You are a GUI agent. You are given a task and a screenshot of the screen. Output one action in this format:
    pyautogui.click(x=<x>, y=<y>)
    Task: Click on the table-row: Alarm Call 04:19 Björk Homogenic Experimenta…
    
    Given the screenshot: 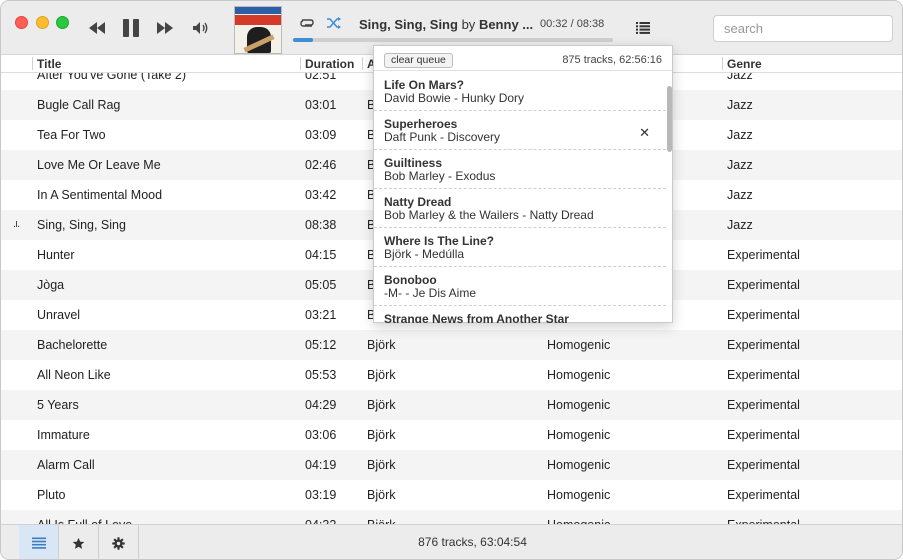 What is the action you would take?
    pyautogui.click(x=451, y=465)
    